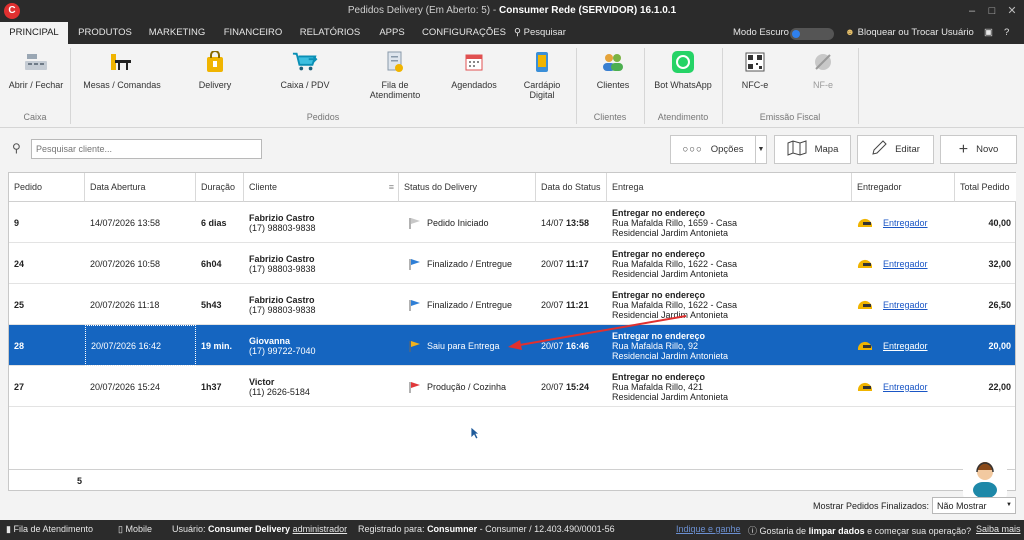 Image resolution: width=1024 pixels, height=540 pixels. I want to click on column-header-duracao: Duração, so click(220, 187).